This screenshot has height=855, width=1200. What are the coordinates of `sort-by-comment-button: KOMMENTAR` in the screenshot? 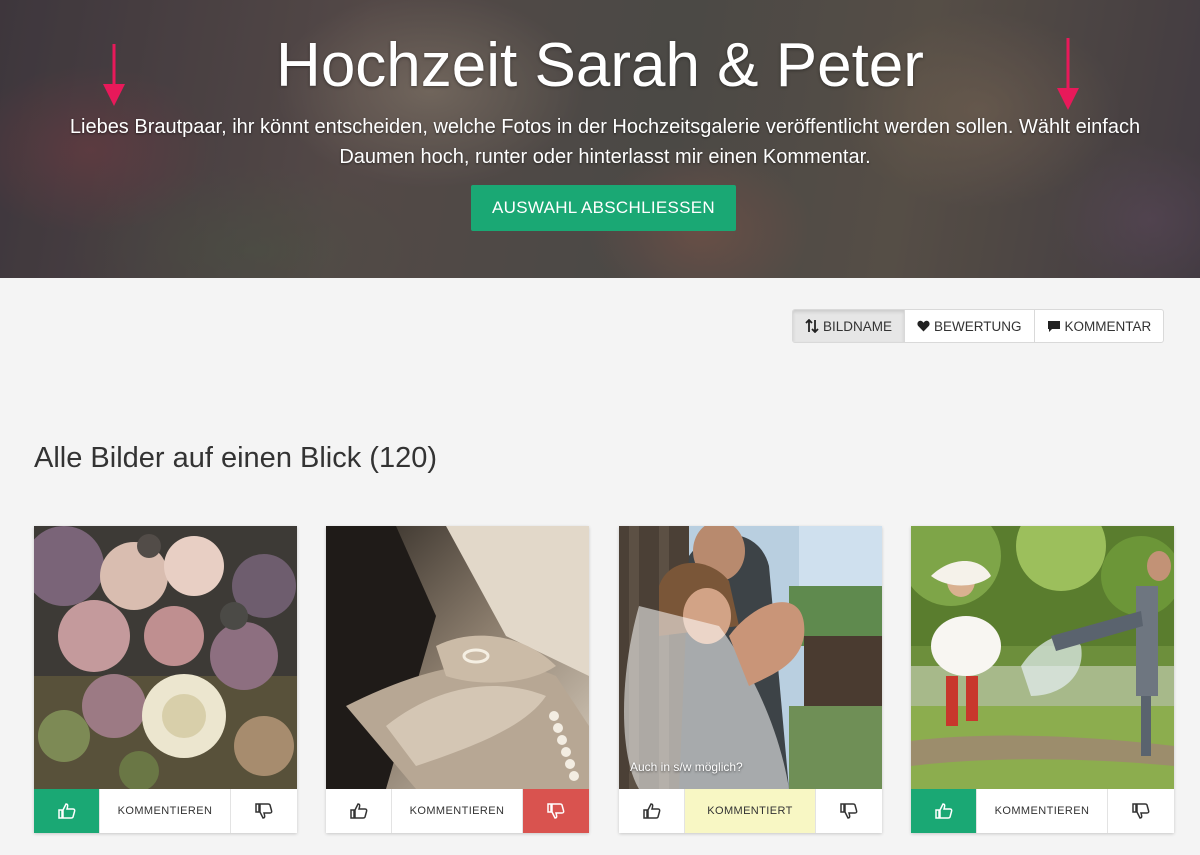 It's located at (1099, 326).